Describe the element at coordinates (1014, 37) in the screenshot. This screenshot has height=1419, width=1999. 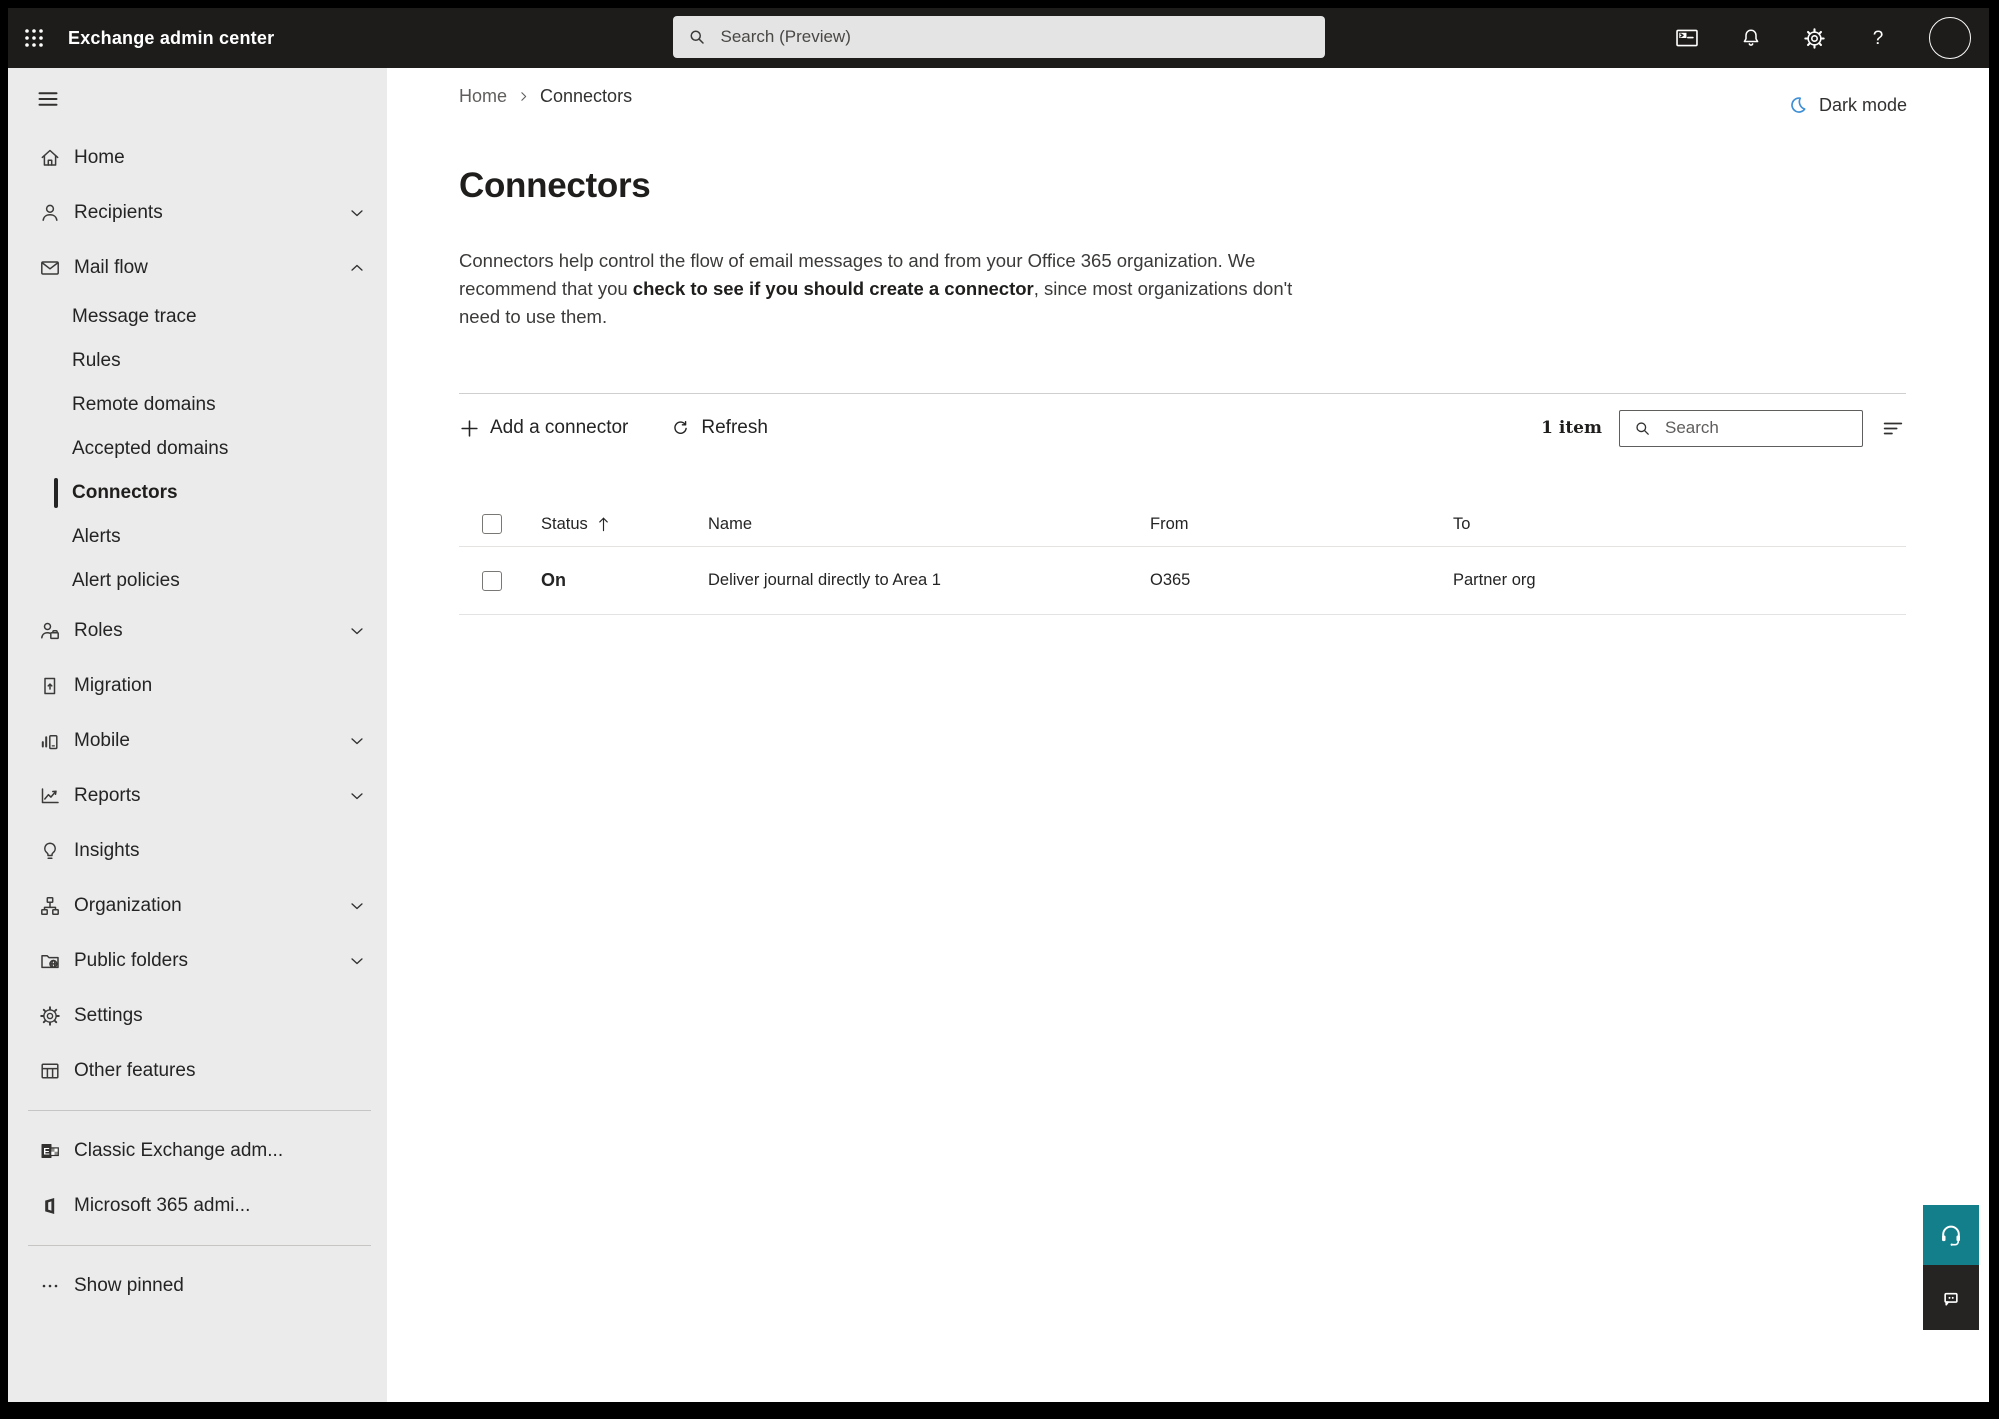
I see `global-search-input` at that location.